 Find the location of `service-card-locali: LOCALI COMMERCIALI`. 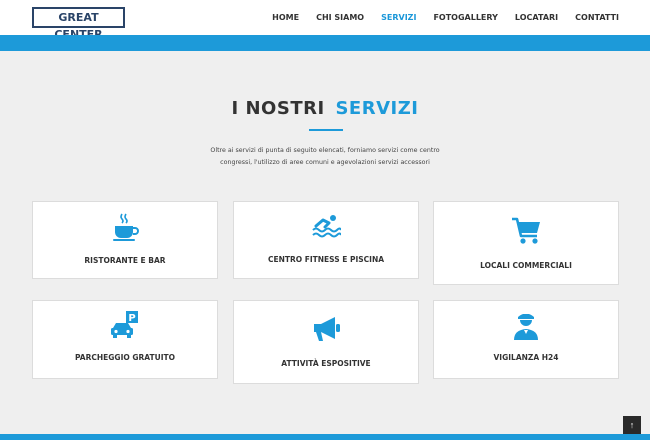

service-card-locali: LOCALI COMMERCIALI is located at coordinates (526, 243).